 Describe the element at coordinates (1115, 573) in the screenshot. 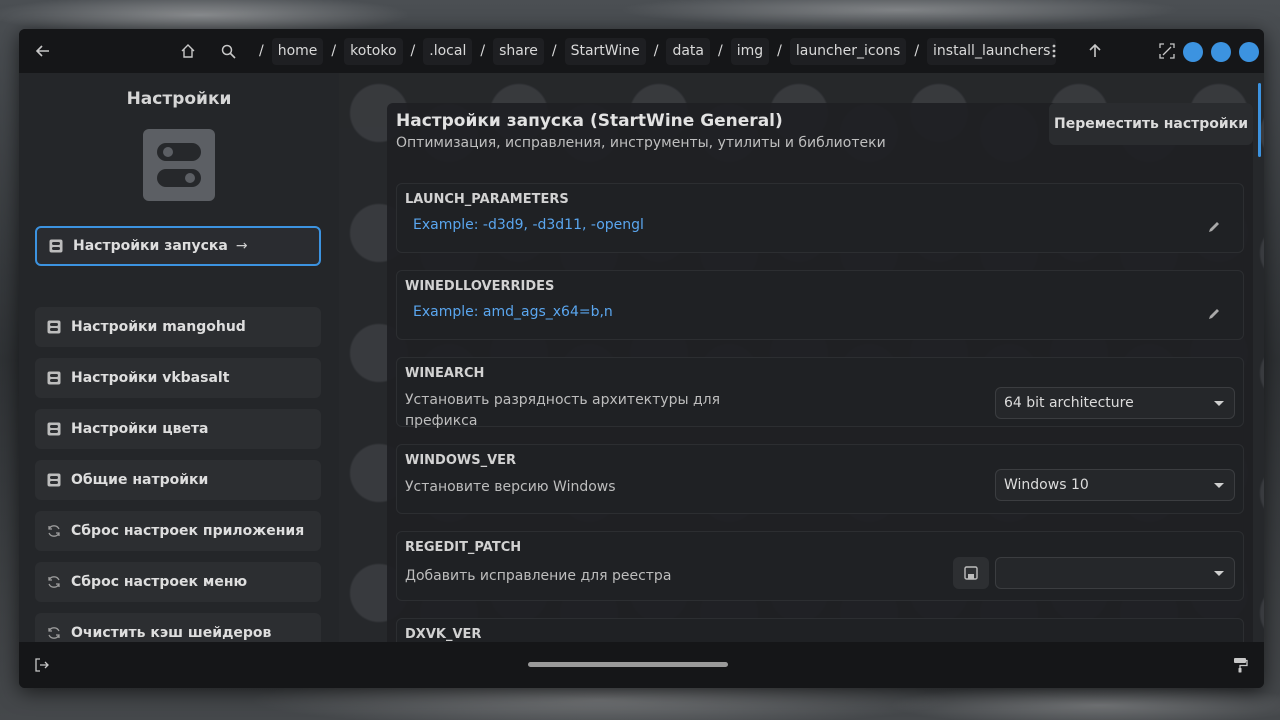

I see `regedit-patch-dropdown` at that location.